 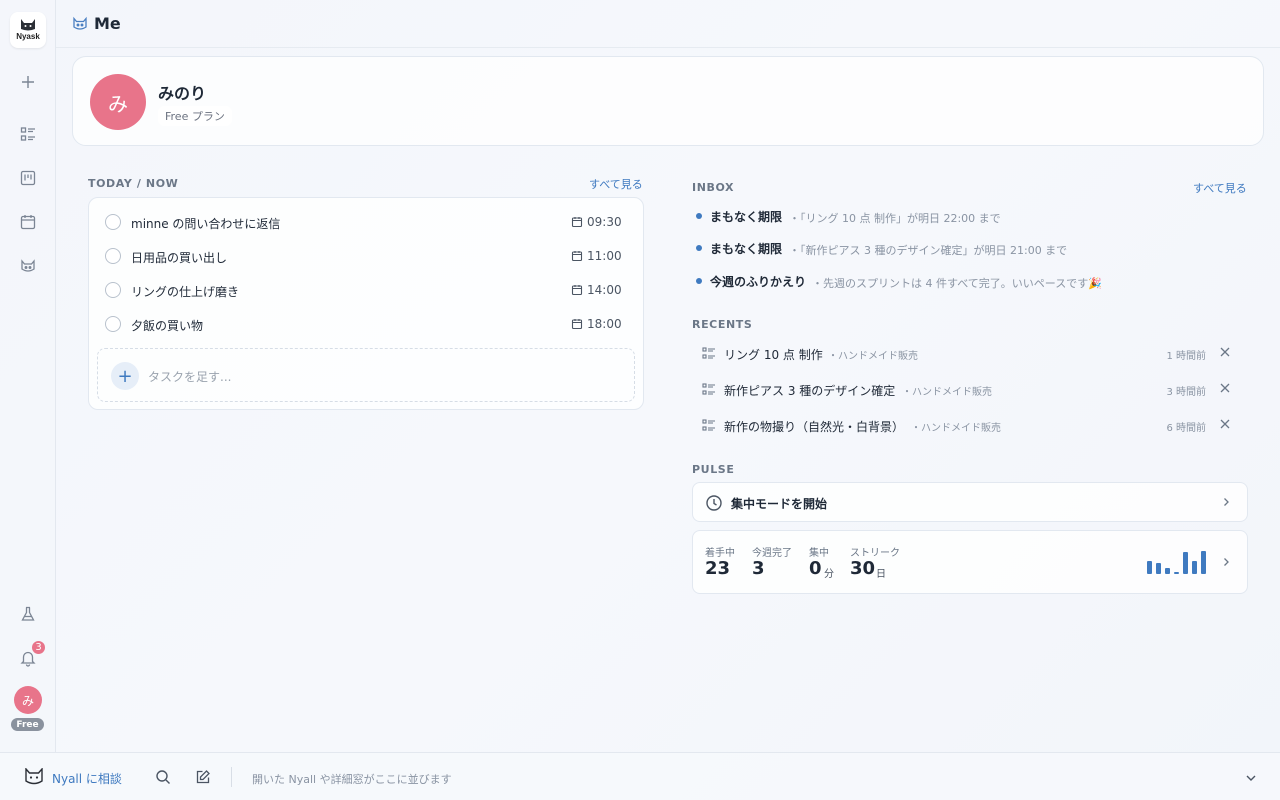 I want to click on flask-icon, so click(x=28, y=614).